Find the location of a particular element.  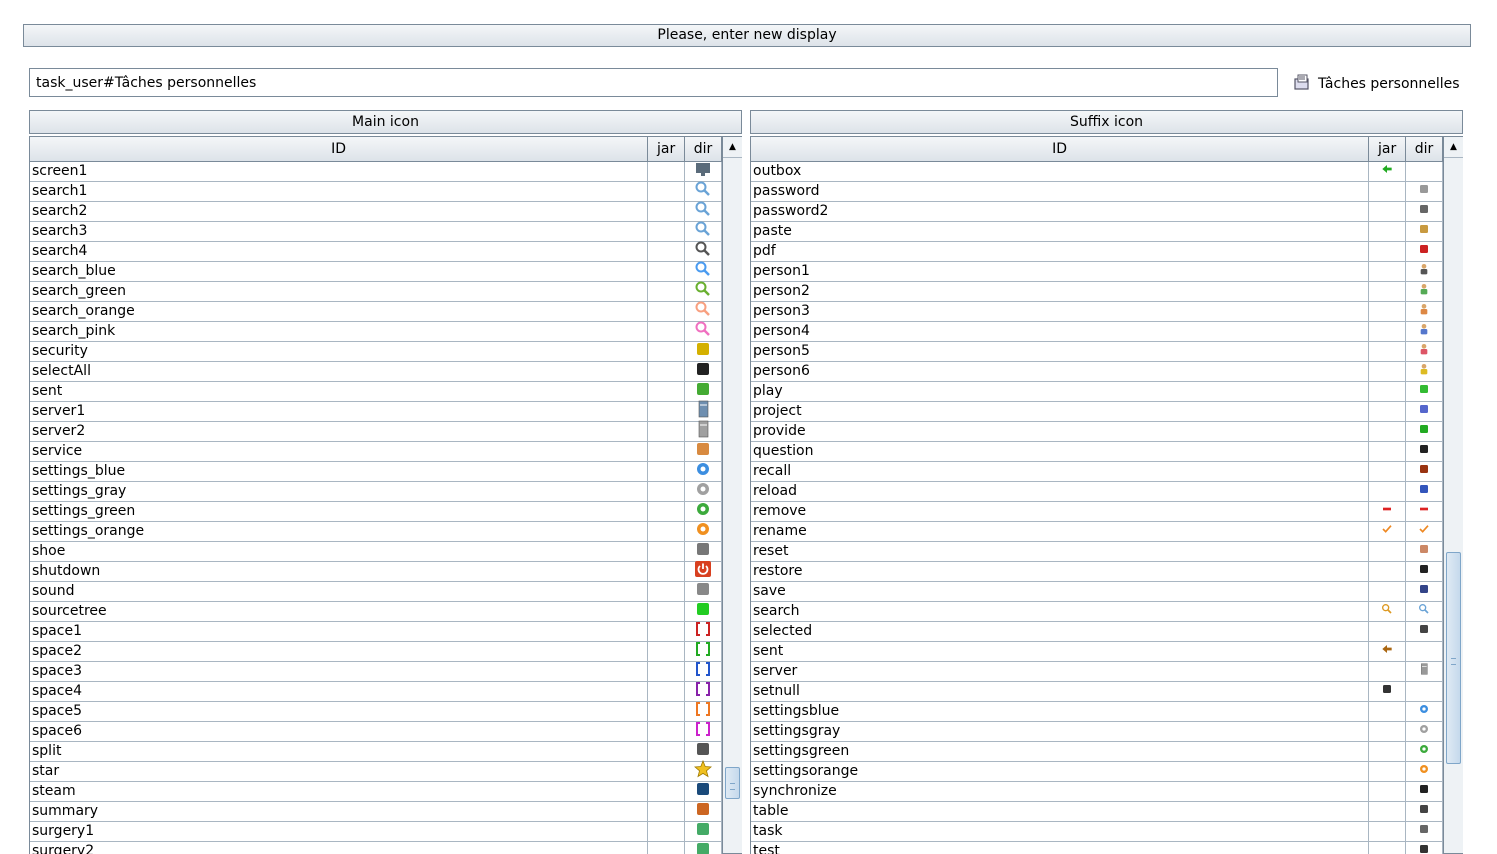

table-row: search_pink is located at coordinates (376, 331).